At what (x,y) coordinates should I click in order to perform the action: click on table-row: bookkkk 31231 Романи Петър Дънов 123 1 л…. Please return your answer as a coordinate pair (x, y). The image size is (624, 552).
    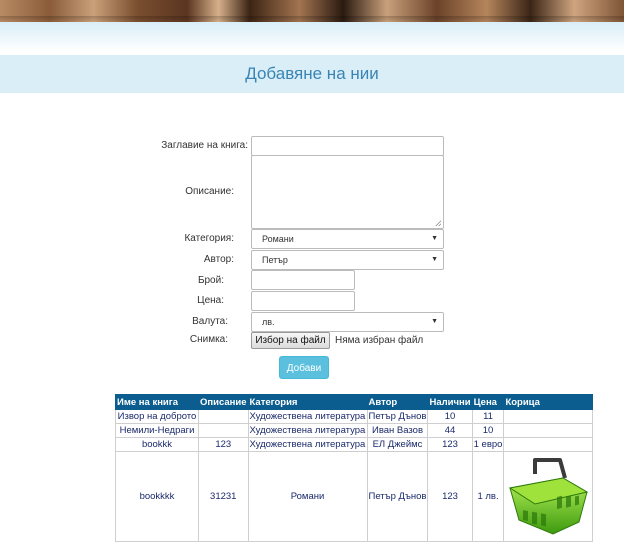
    Looking at the image, I should click on (354, 496).